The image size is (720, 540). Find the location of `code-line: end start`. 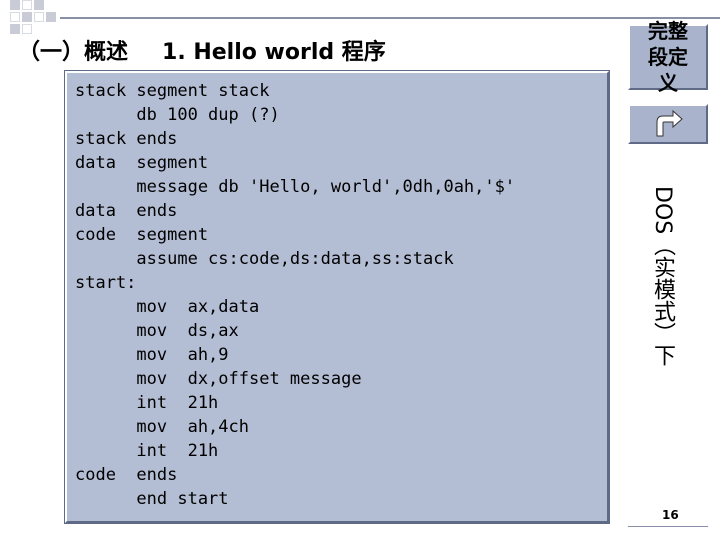

code-line: end start is located at coordinates (152, 499).